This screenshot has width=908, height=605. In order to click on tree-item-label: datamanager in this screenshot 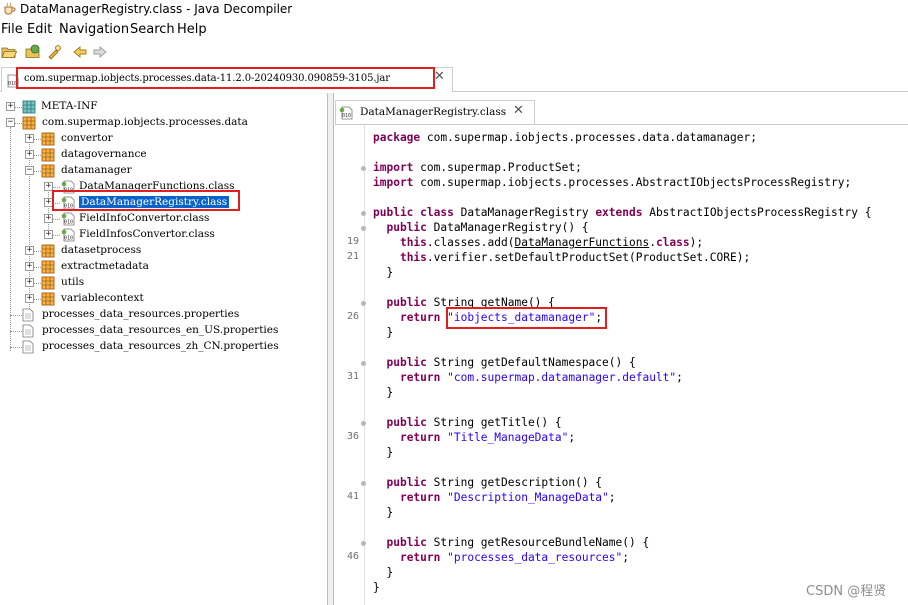, I will do `click(96, 170)`.